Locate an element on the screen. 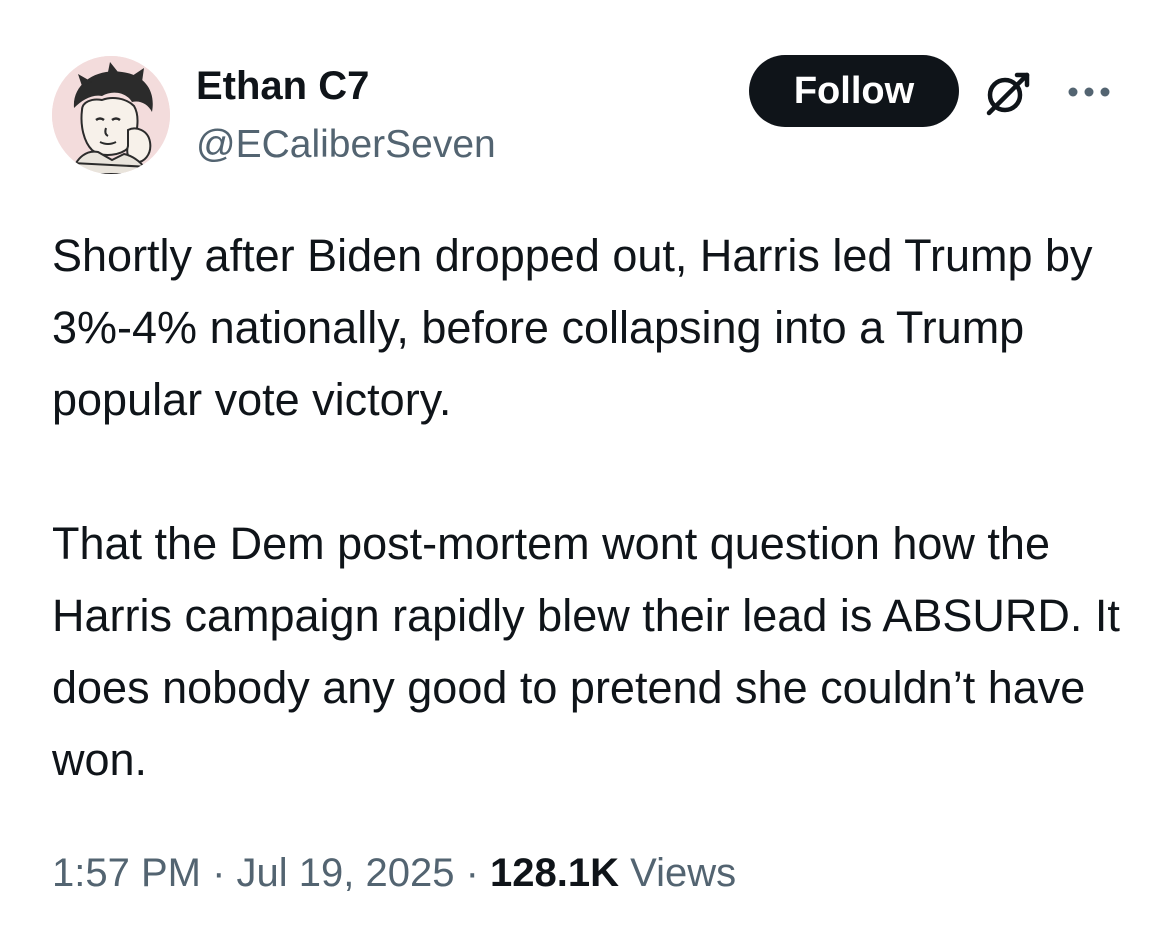  more-options-icon is located at coordinates (1089, 92).